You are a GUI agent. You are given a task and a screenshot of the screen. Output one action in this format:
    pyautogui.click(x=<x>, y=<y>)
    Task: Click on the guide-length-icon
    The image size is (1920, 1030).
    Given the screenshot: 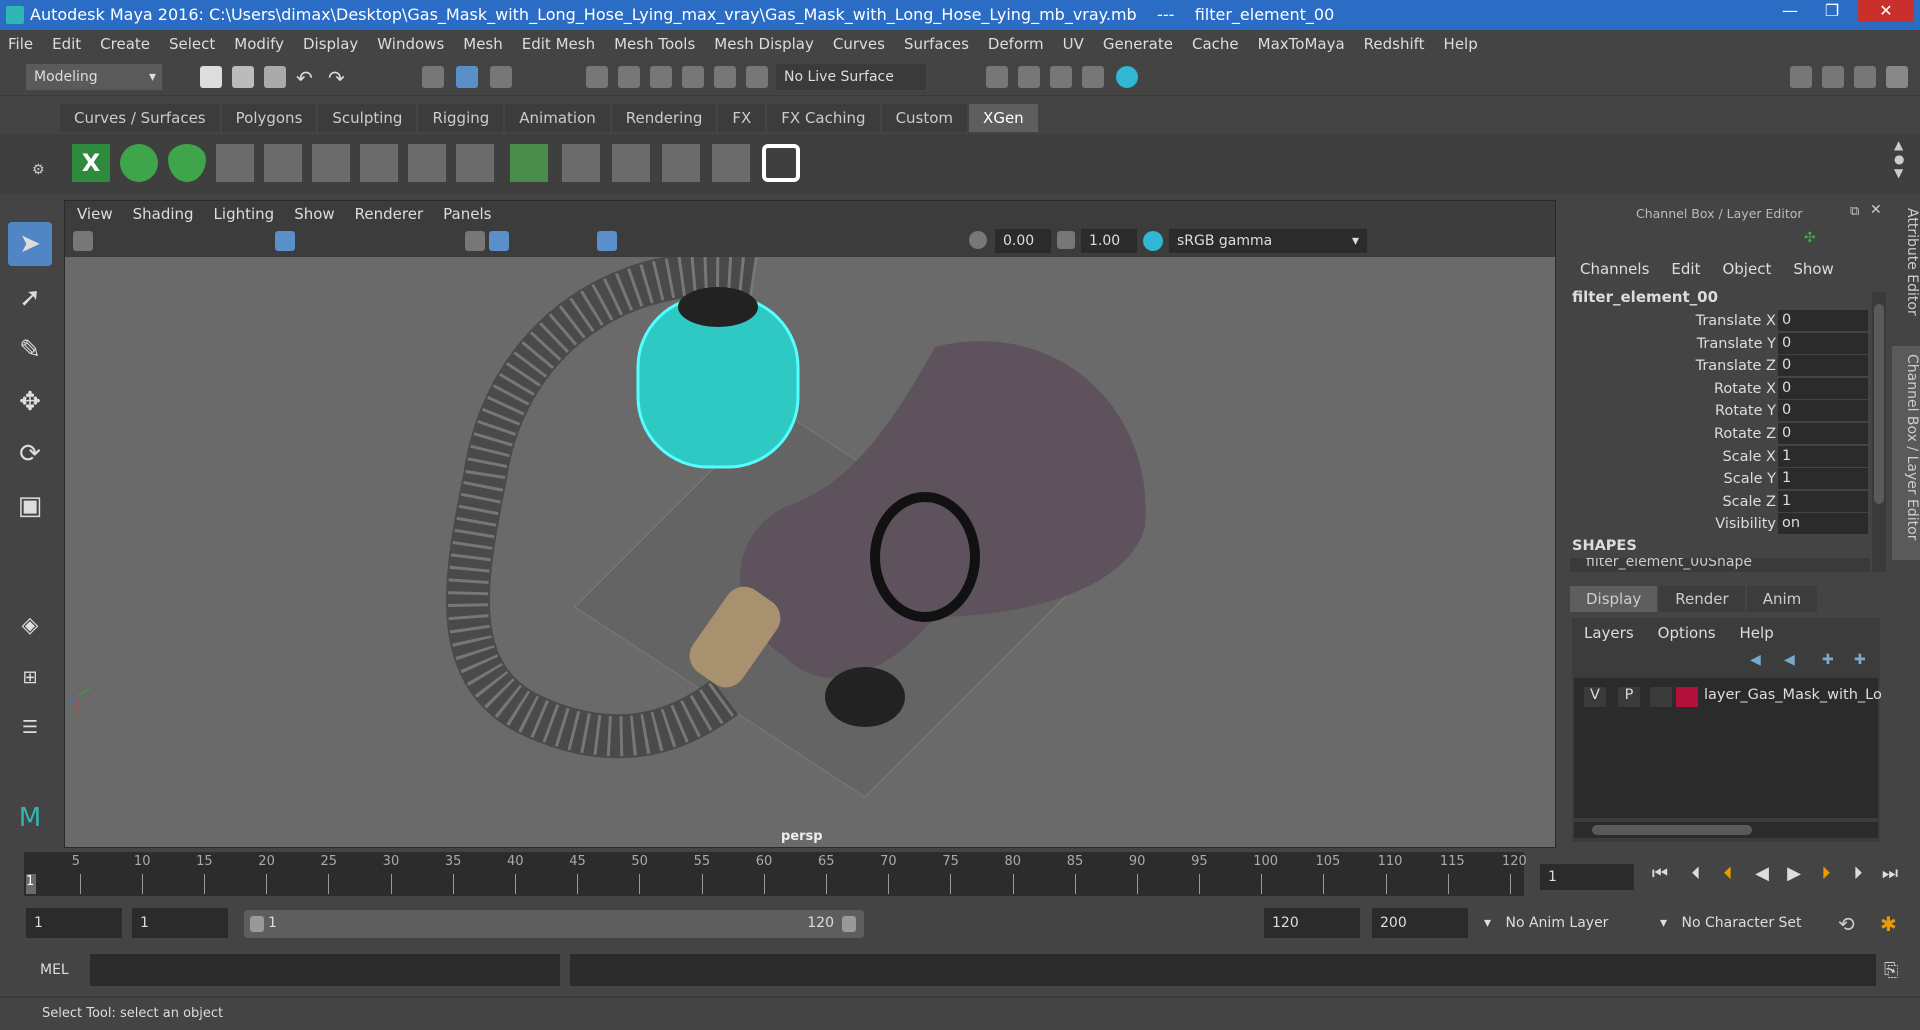 What is the action you would take?
    pyautogui.click(x=331, y=163)
    